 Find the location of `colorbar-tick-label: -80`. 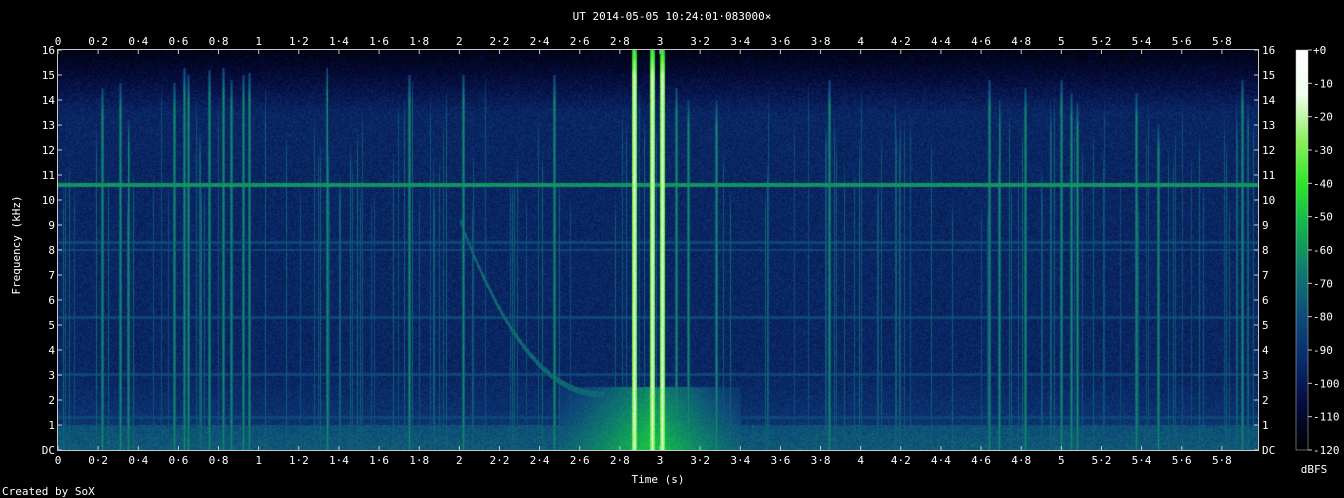

colorbar-tick-label: -80 is located at coordinates (1323, 317).